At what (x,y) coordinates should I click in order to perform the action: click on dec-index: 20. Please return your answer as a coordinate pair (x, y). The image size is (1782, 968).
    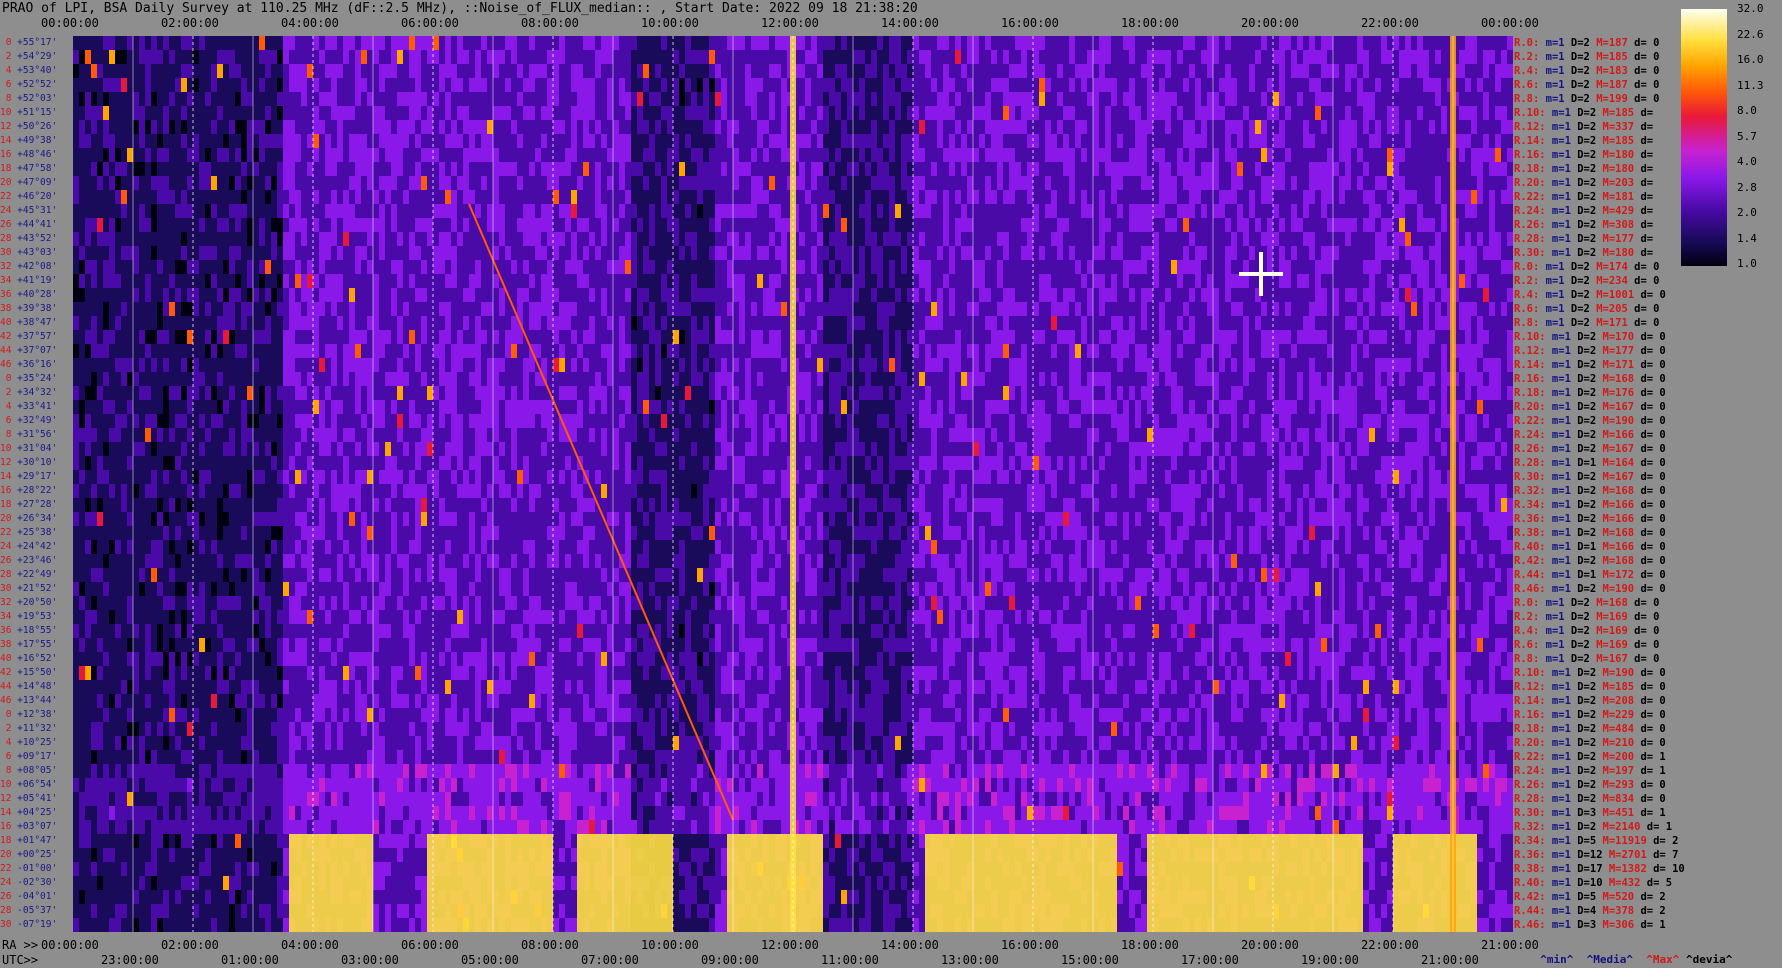
    Looking at the image, I should click on (6, 182).